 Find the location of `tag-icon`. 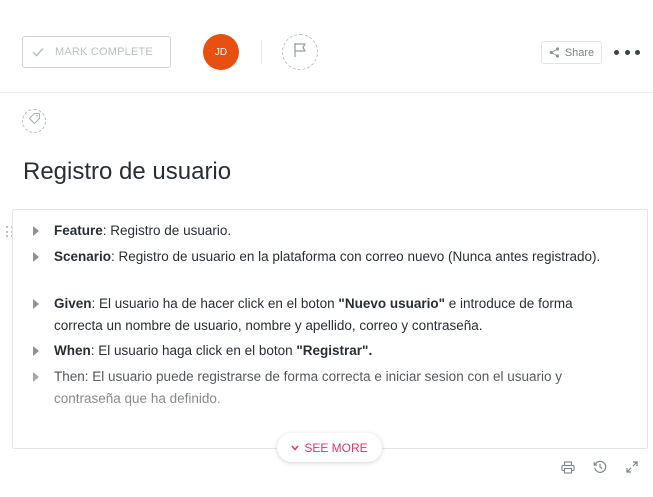

tag-icon is located at coordinates (34, 121).